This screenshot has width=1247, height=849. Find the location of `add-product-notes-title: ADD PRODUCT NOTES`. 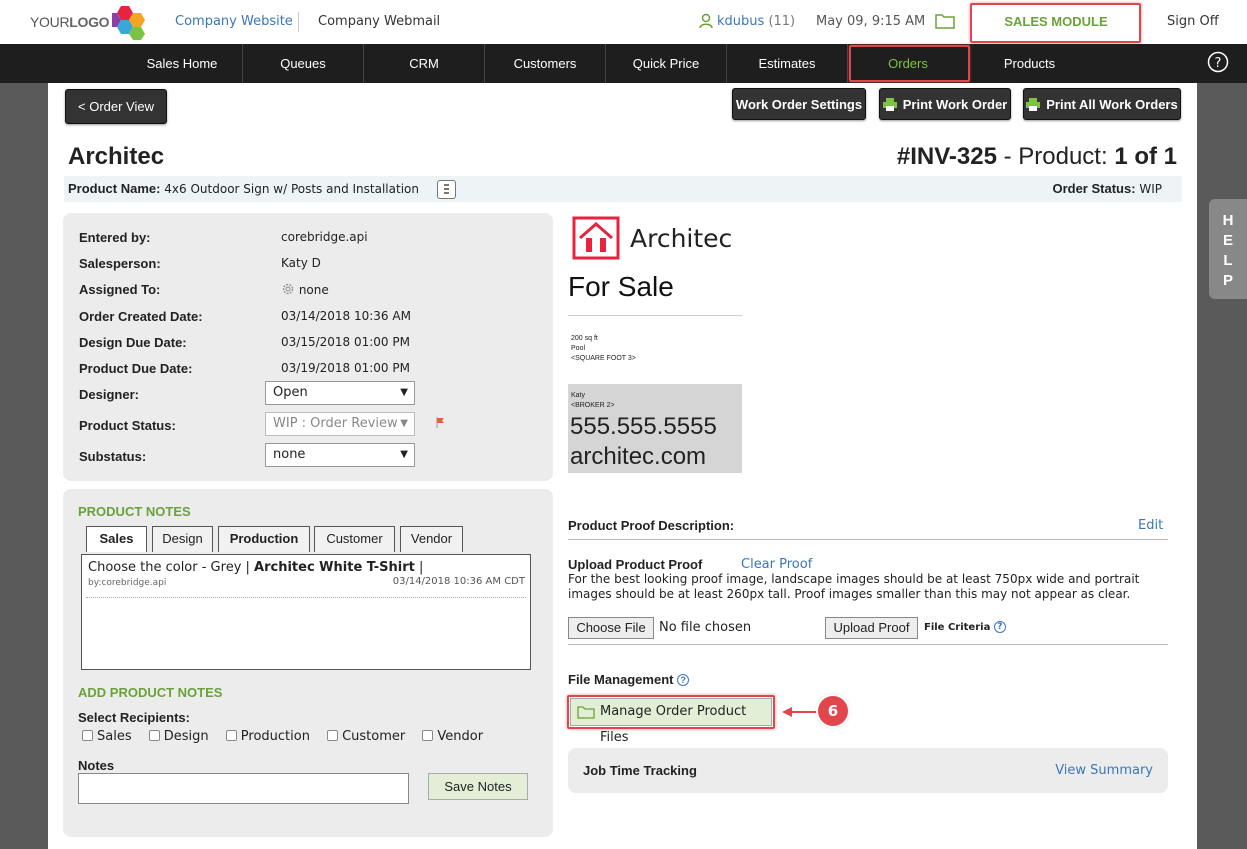

add-product-notes-title: ADD PRODUCT NOTES is located at coordinates (150, 692).